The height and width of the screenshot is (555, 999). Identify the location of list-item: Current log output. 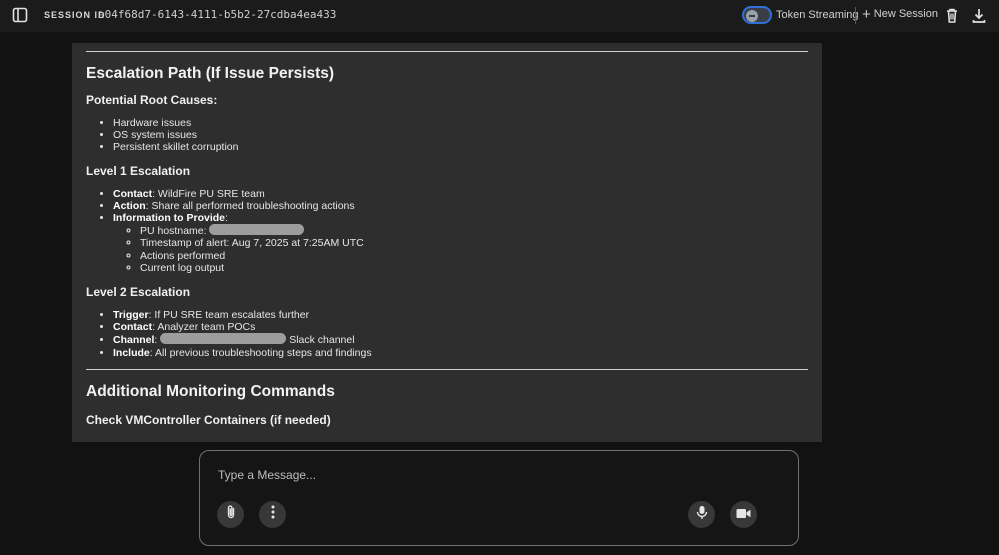
(474, 268).